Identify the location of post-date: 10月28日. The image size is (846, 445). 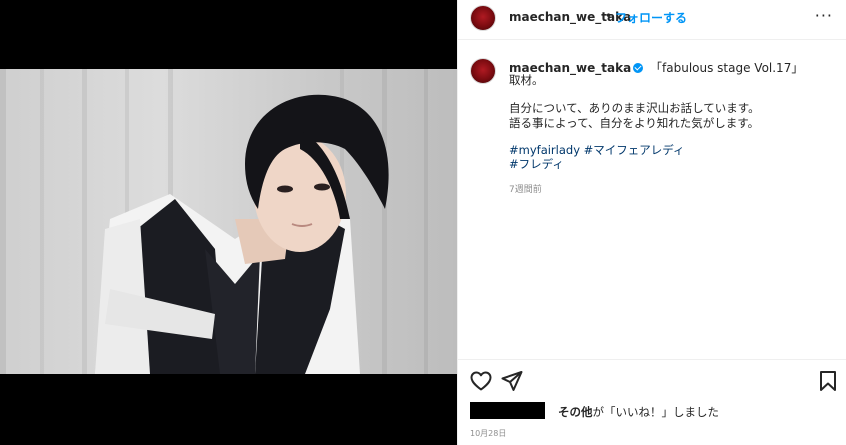
(488, 433).